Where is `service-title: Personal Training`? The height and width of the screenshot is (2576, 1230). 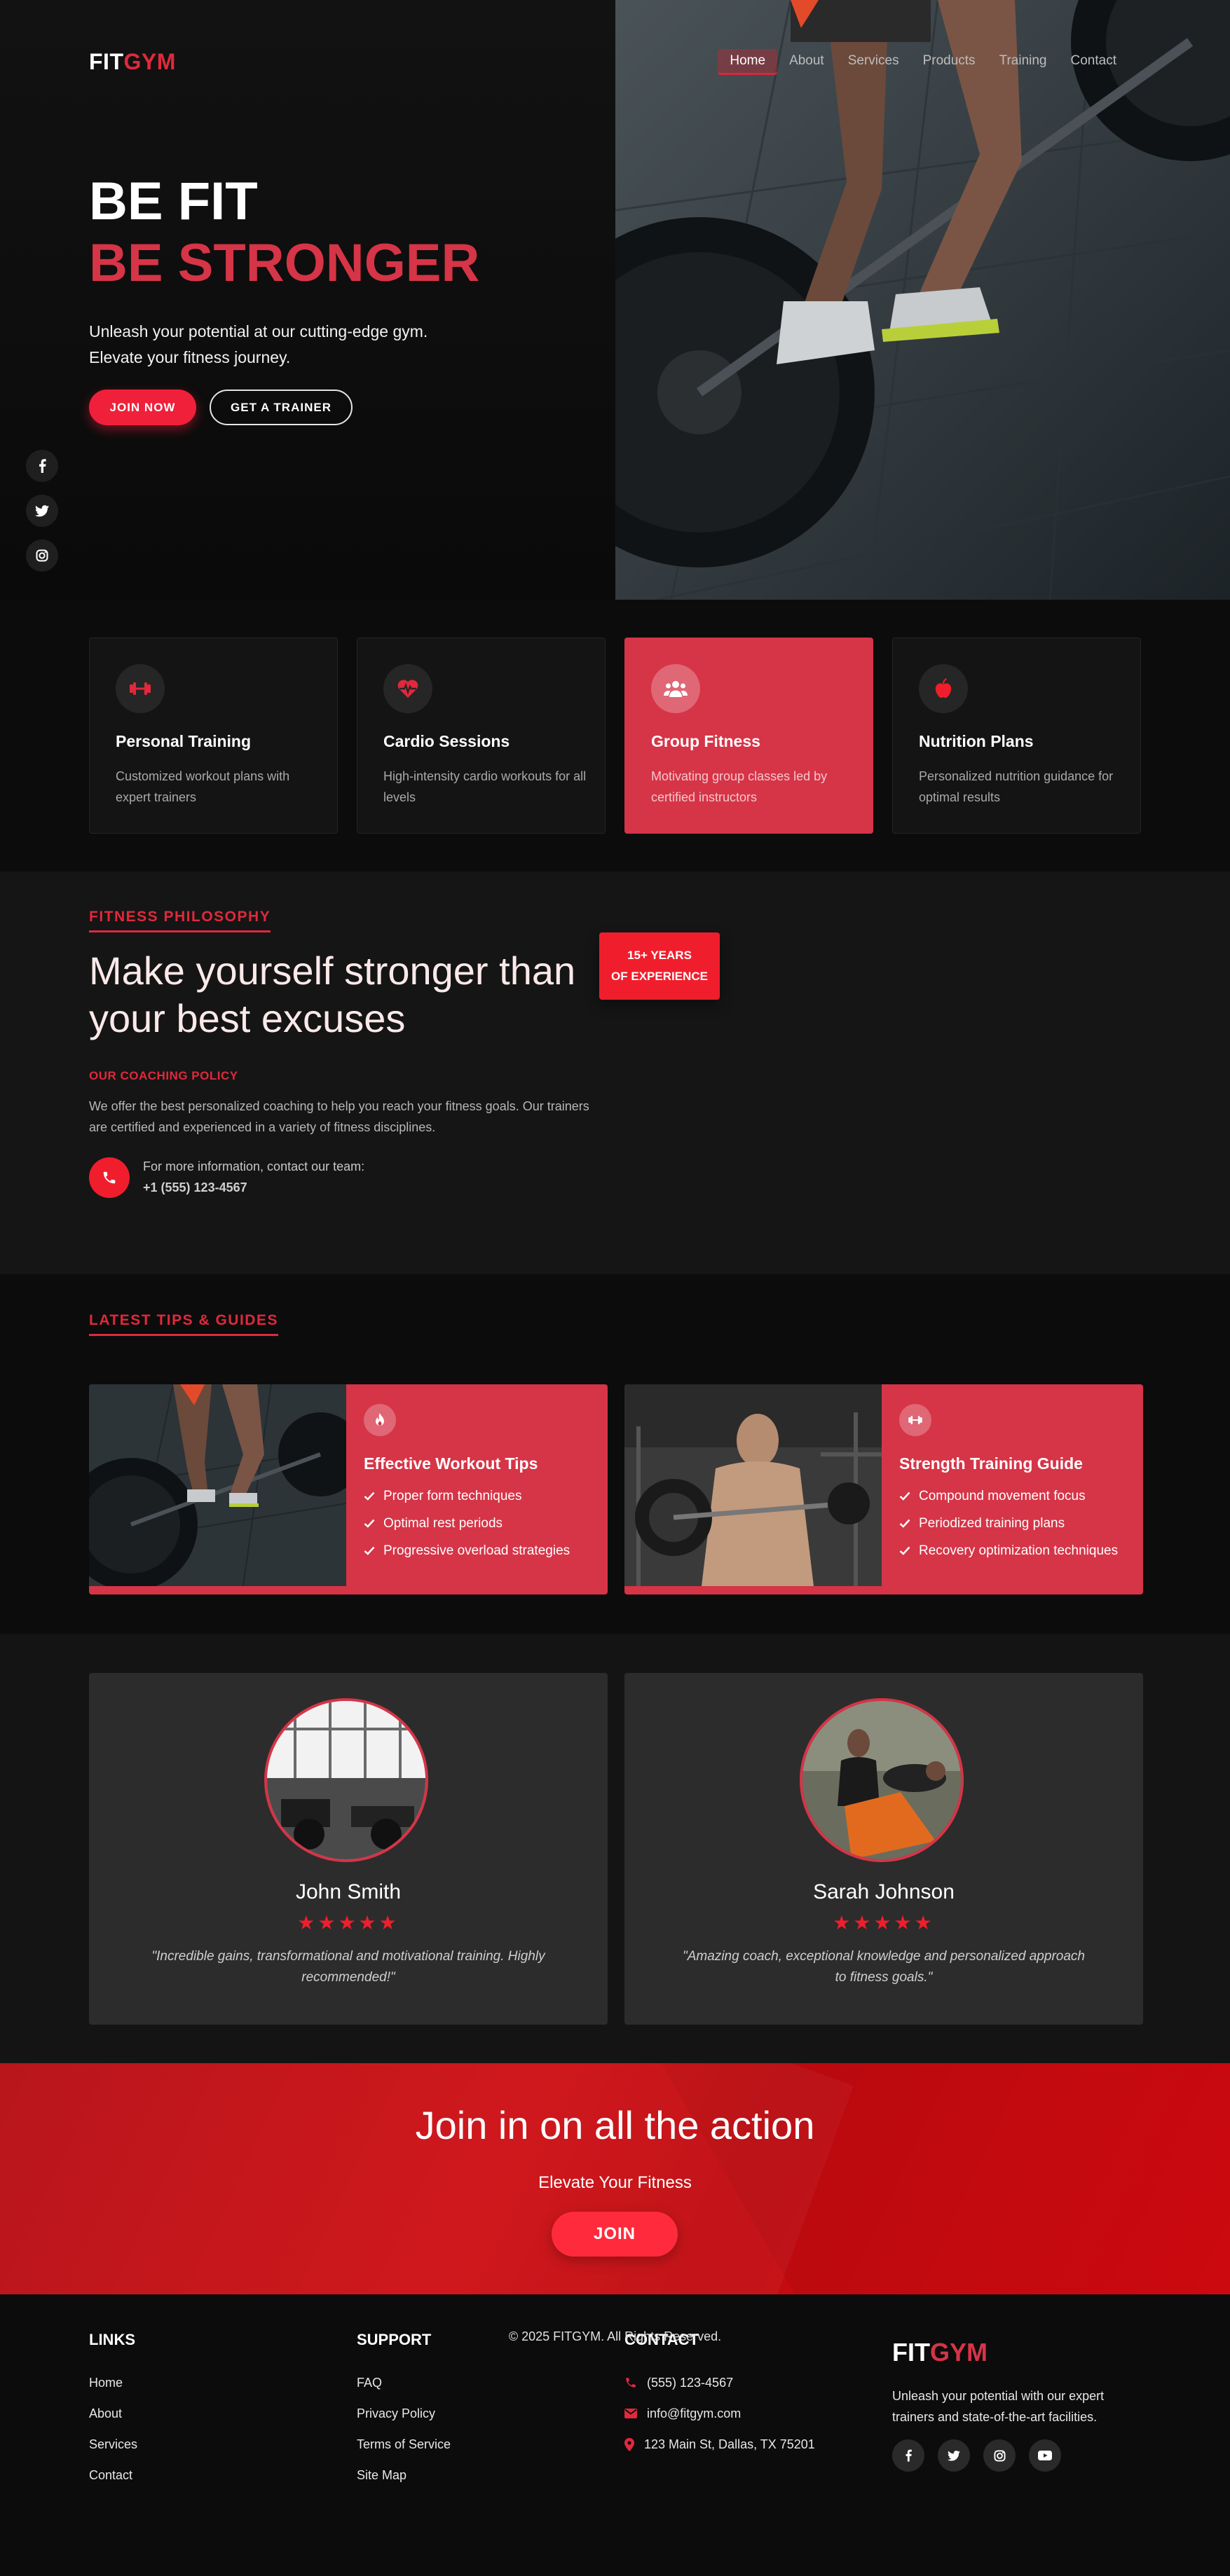 service-title: Personal Training is located at coordinates (183, 741).